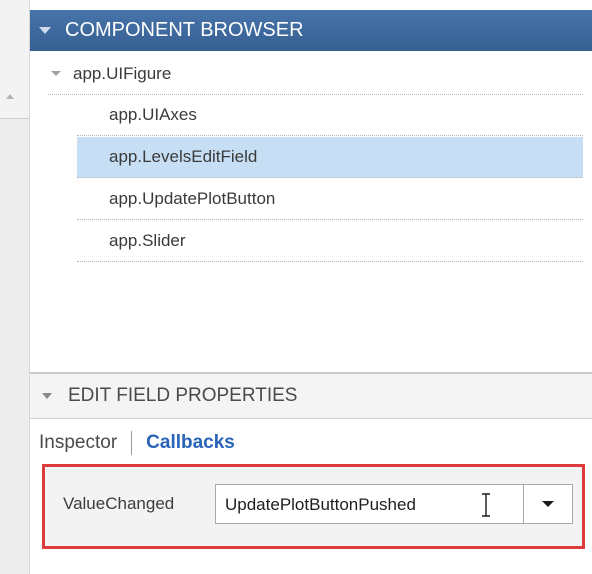  I want to click on valuechanged-label: ValueChanged, so click(119, 503).